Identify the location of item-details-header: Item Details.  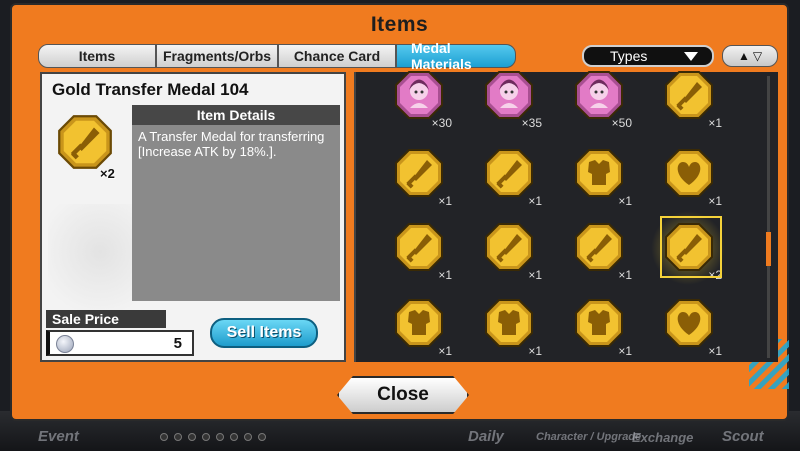
(236, 115).